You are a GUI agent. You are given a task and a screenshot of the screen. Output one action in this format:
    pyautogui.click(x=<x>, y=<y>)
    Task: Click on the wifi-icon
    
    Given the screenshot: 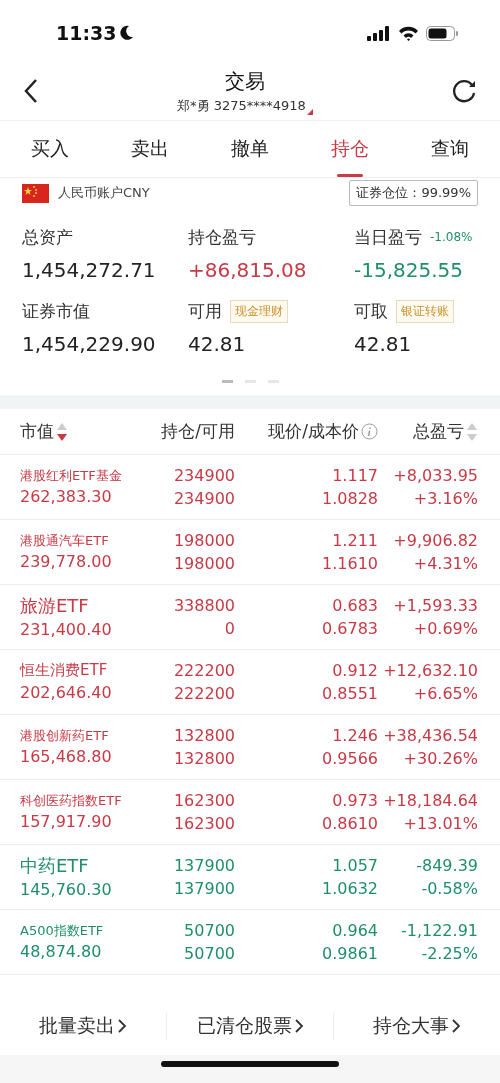 What is the action you would take?
    pyautogui.click(x=408, y=33)
    